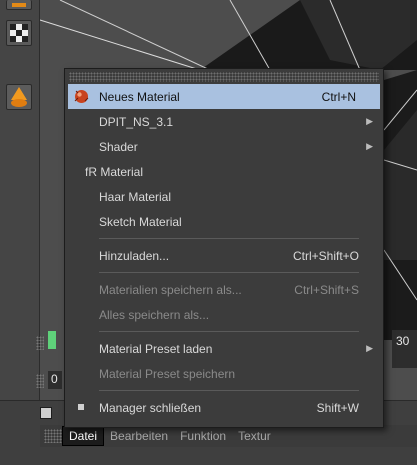  What do you see at coordinates (139, 96) in the screenshot?
I see `menu-item-label: Neues Material` at bounding box center [139, 96].